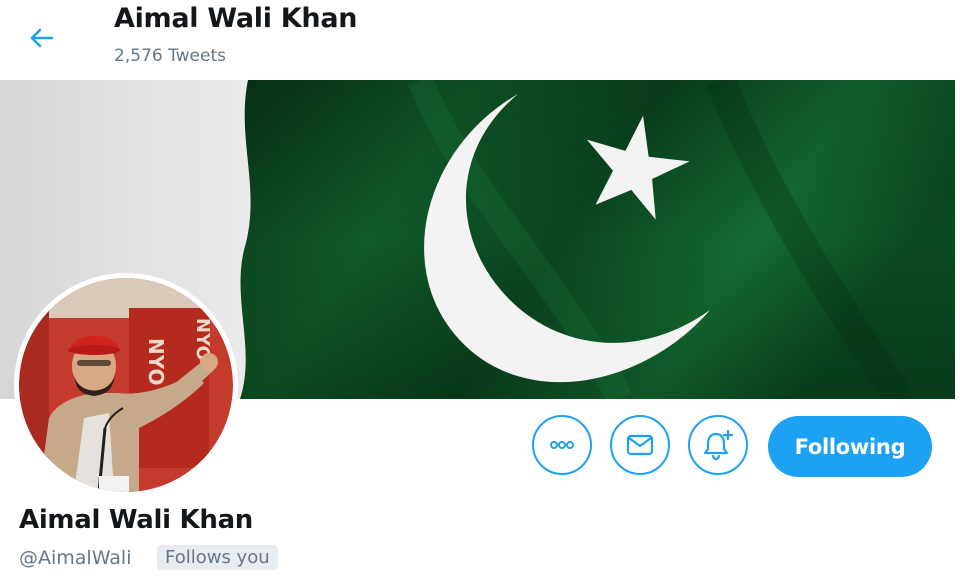 The width and height of the screenshot is (960, 584). I want to click on notifications-button, so click(718, 445).